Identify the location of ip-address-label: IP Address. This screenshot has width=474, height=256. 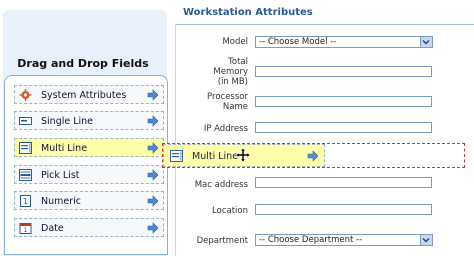
(225, 129).